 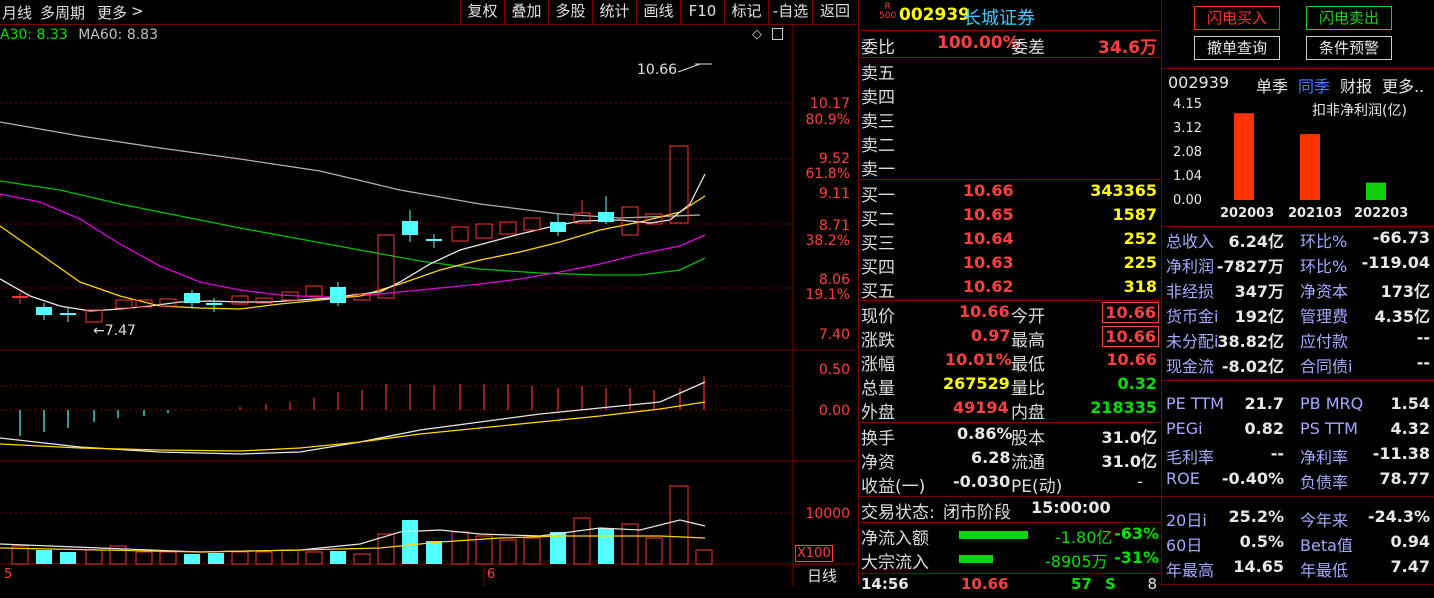 I want to click on quote-row-price: 现价 10.66 今开 10.66, so click(x=1010, y=314).